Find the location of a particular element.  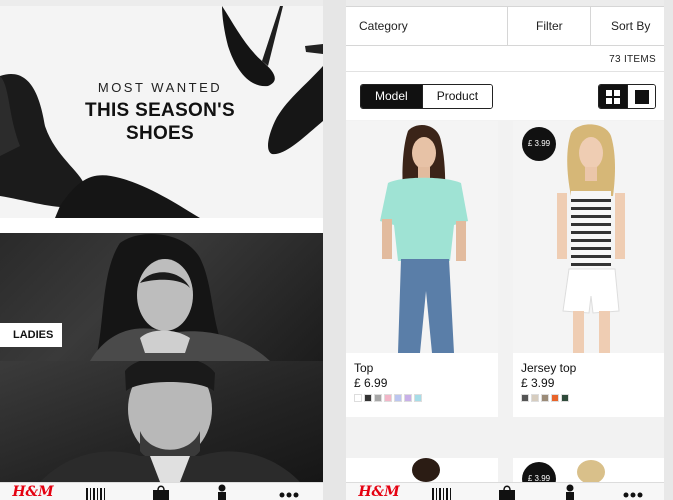

product-view-button: Product is located at coordinates (457, 96).